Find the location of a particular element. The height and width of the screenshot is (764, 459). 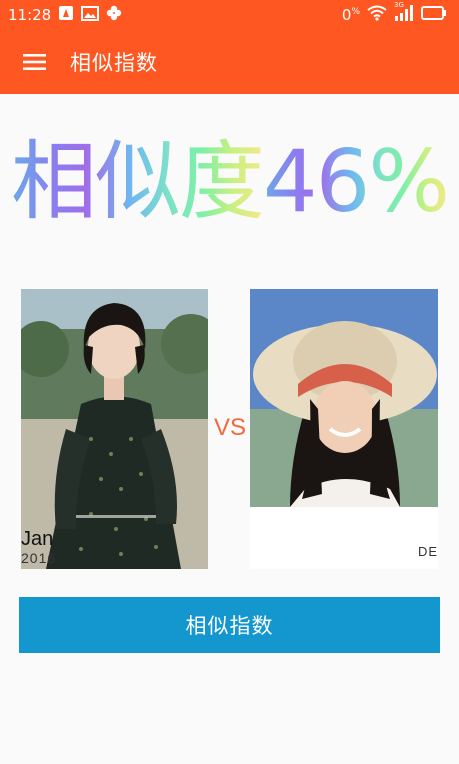

signal-icon: 3G is located at coordinates (404, 13).